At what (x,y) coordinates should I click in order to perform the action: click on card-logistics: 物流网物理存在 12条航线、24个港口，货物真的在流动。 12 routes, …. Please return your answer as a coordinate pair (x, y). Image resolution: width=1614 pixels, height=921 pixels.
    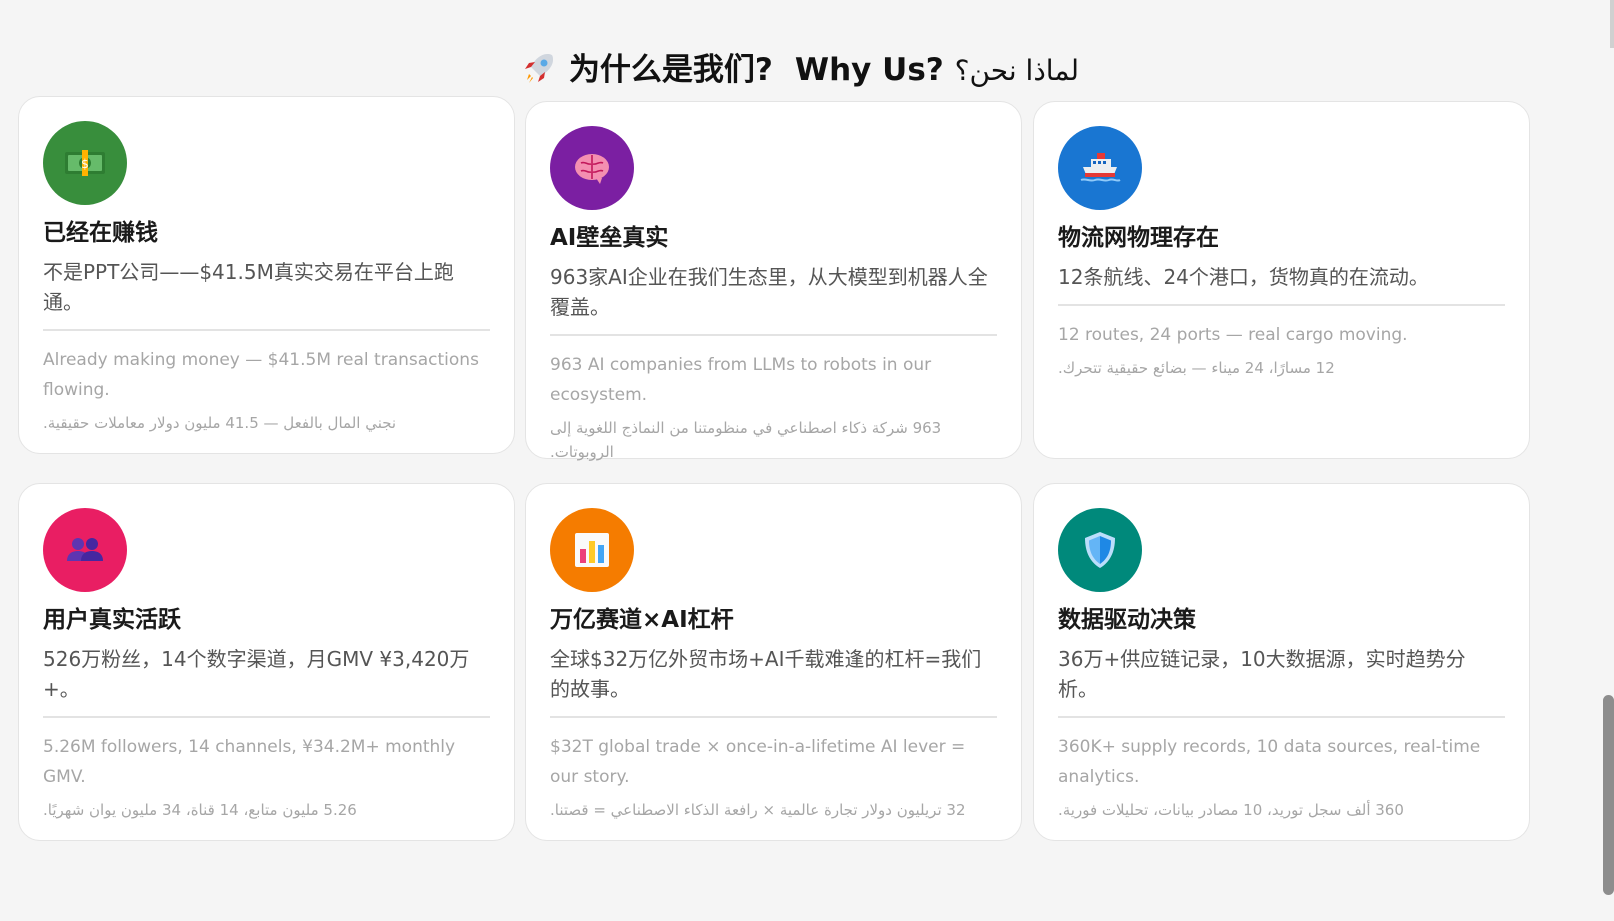
    Looking at the image, I should click on (1281, 280).